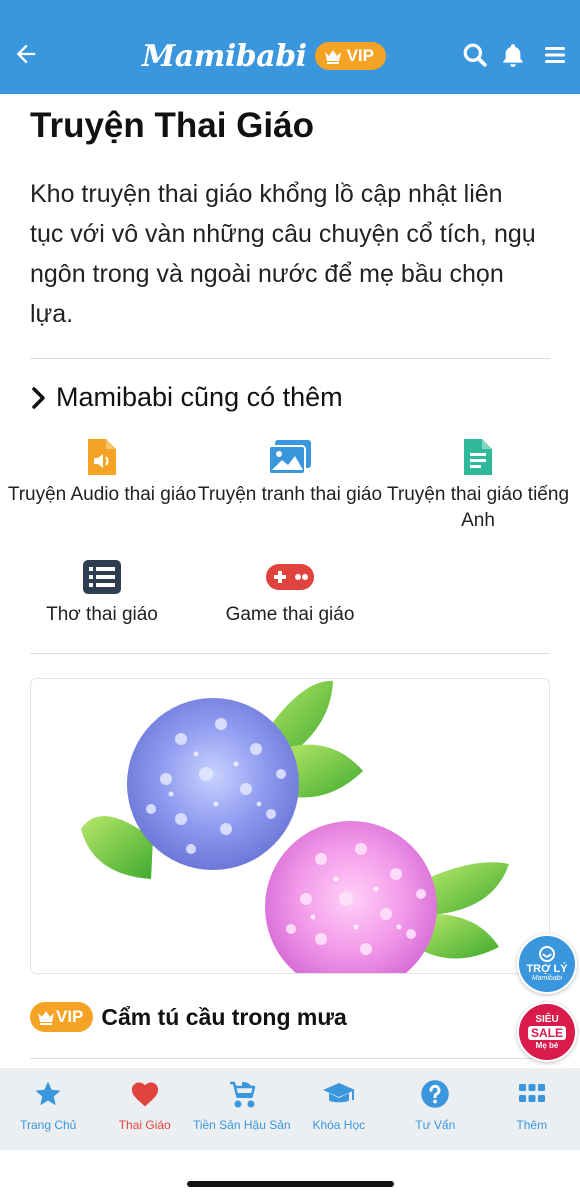  I want to click on nav-item-consulting: Tư Vấn, so click(435, 1109).